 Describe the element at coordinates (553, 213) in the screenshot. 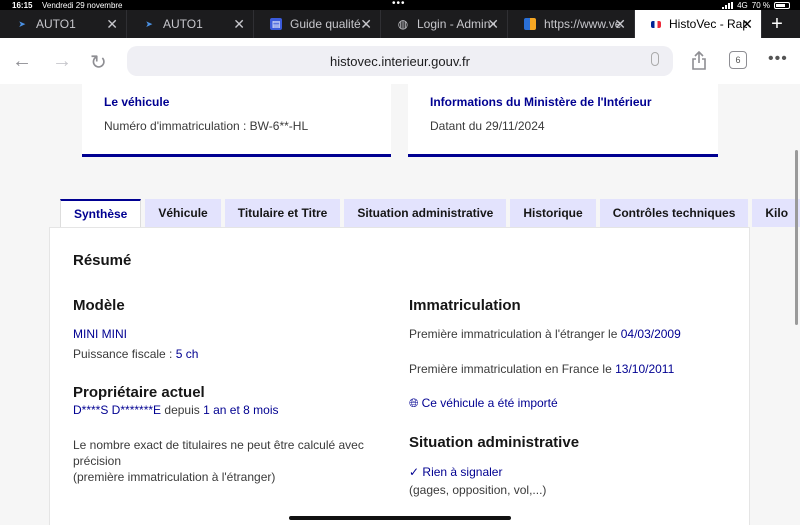

I see `tab-historique: Historique` at that location.